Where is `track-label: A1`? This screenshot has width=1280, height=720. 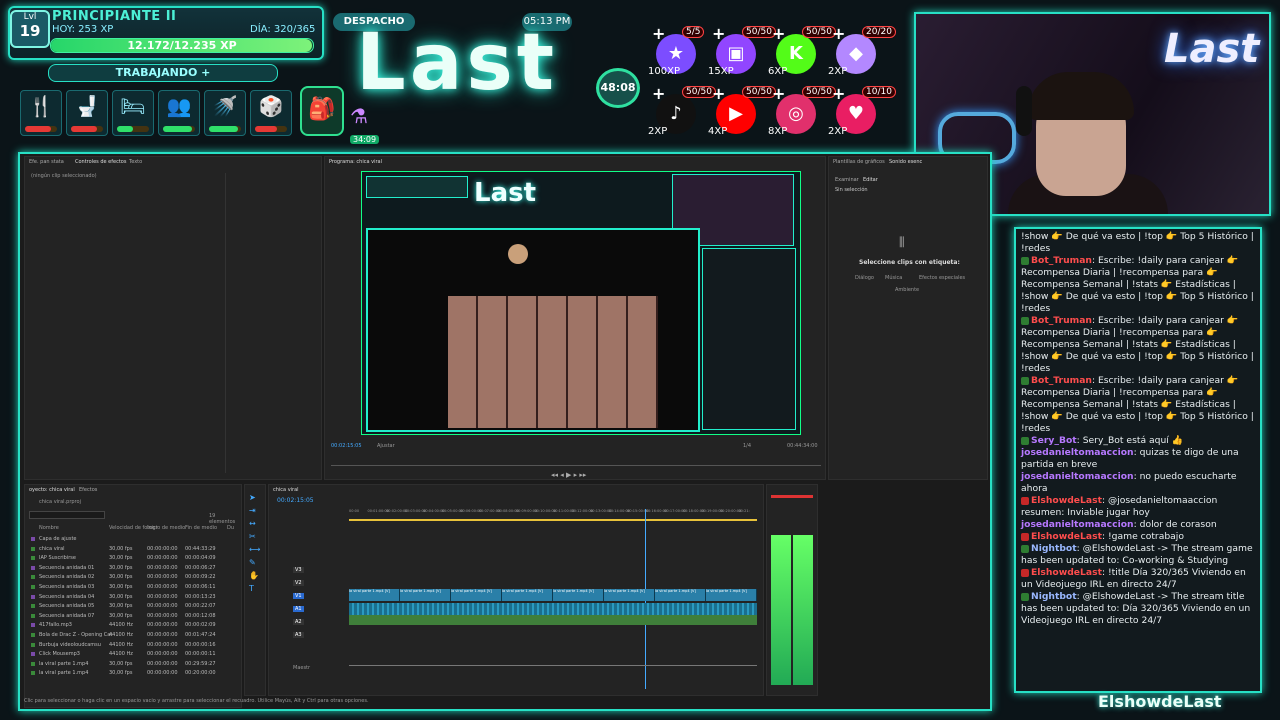 track-label: A1 is located at coordinates (298, 609).